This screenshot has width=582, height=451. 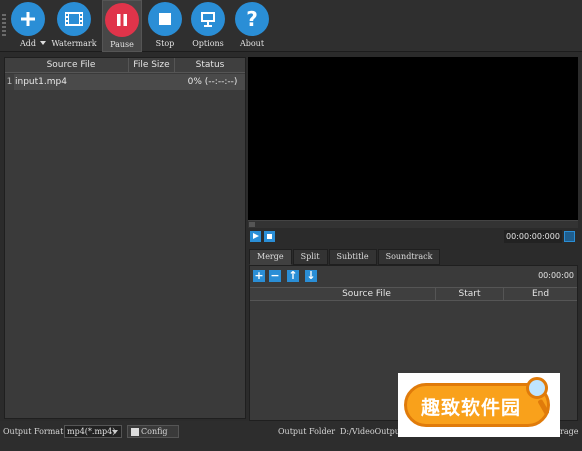 What do you see at coordinates (259, 276) in the screenshot?
I see `add-segment-plus-icon: +` at bounding box center [259, 276].